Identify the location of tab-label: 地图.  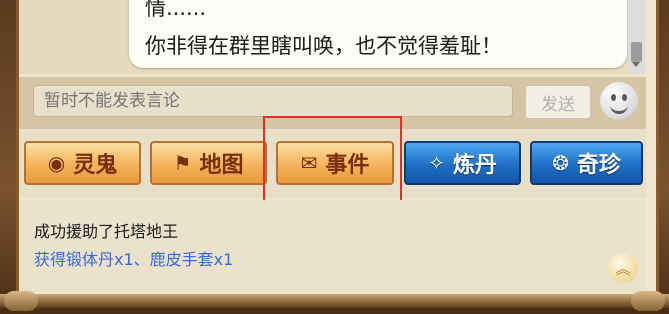
(221, 165).